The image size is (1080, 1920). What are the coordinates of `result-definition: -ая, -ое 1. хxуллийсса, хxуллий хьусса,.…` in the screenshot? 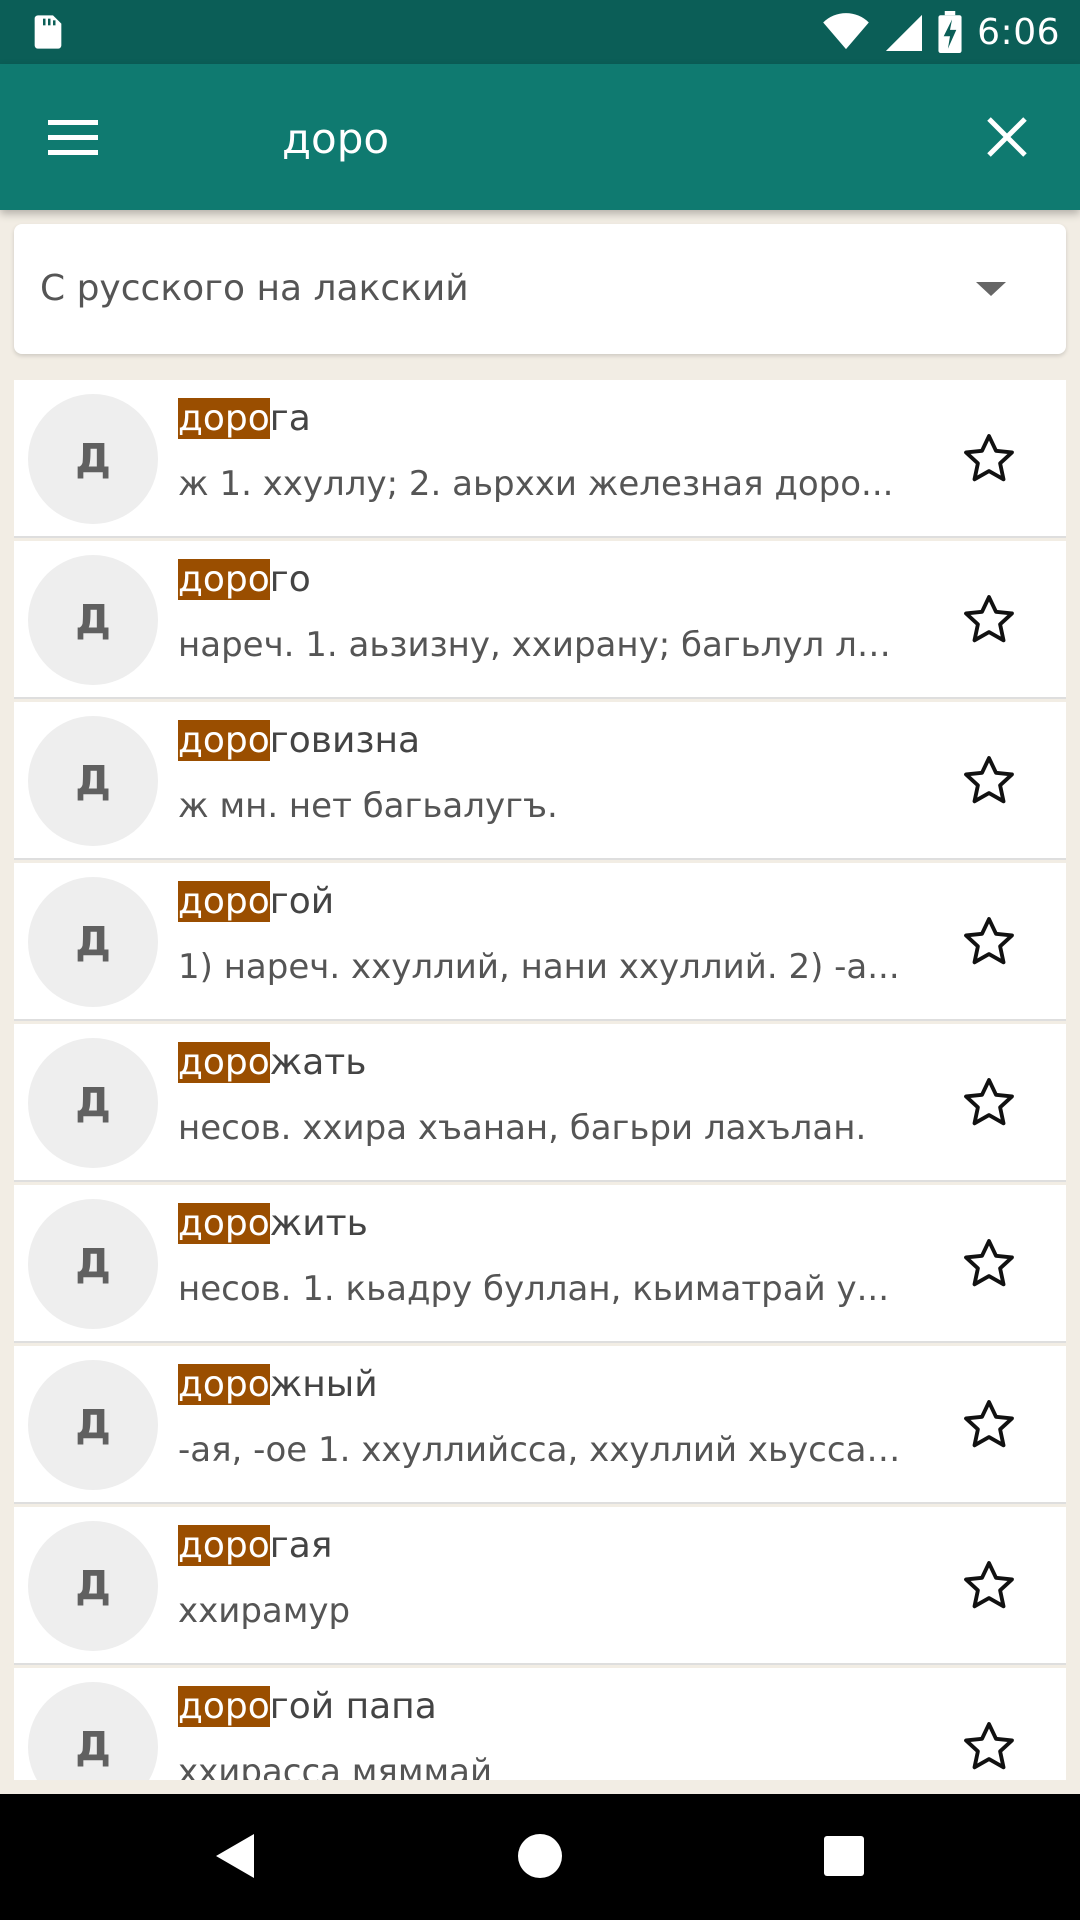 It's located at (543, 1450).